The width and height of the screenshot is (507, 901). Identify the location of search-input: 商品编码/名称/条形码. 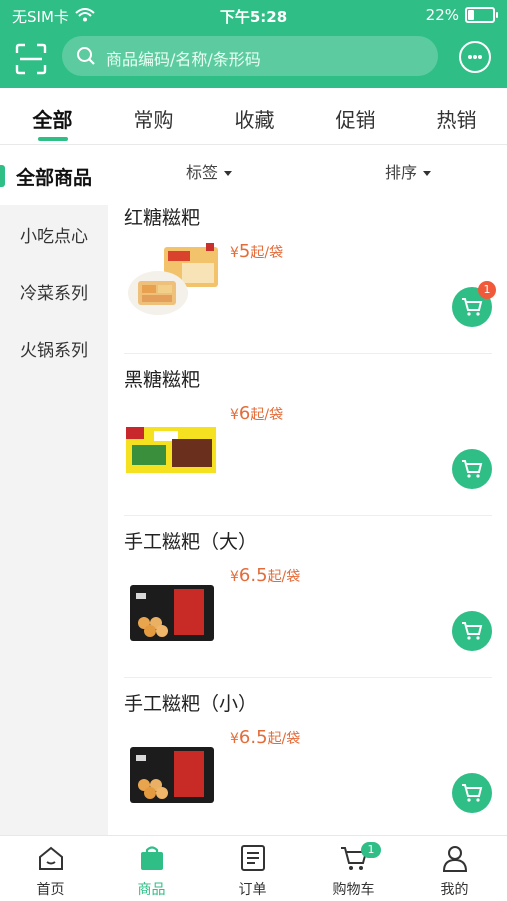
(250, 56).